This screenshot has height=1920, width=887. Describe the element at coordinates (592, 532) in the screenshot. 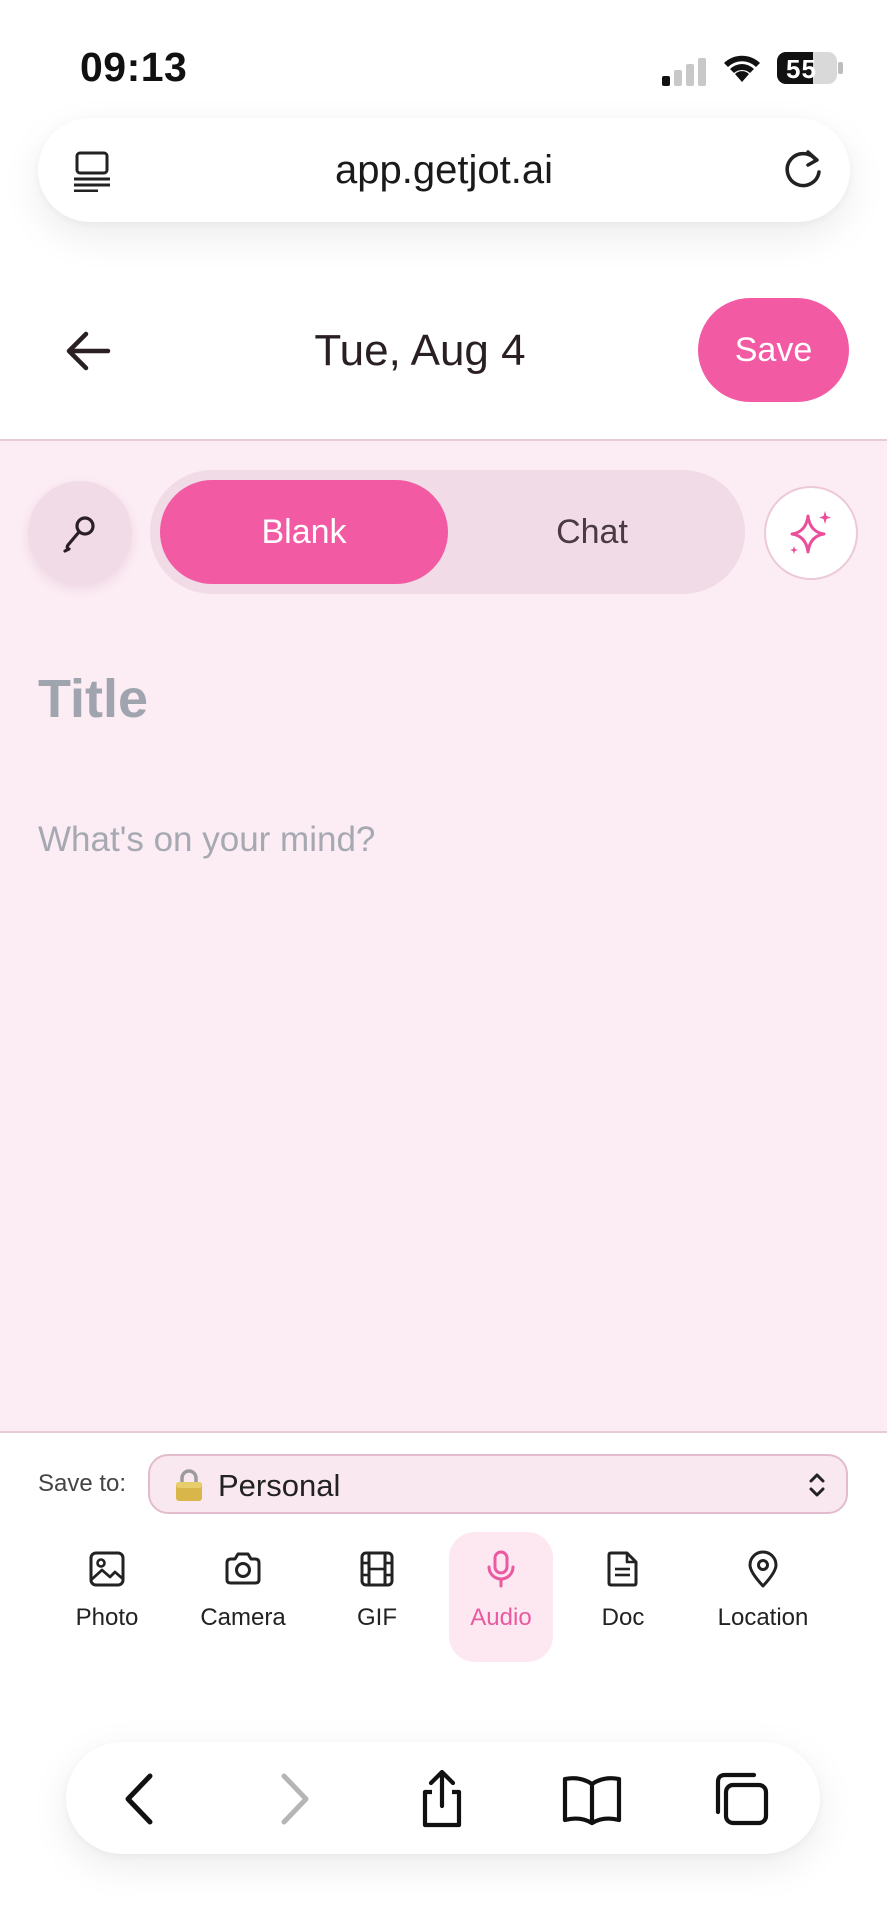

I see `tab-chat: Chat` at that location.